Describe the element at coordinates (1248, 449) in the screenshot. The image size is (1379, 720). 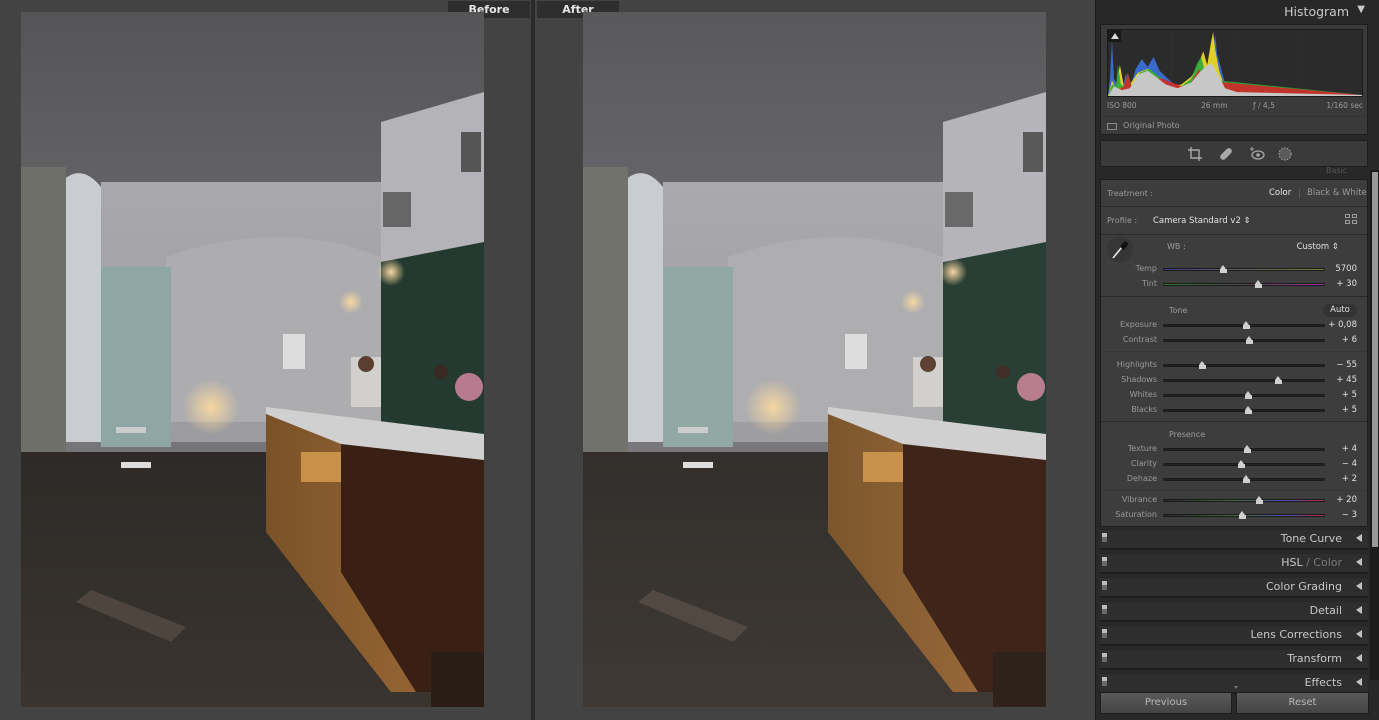
I see `texture-slider-thumb` at that location.